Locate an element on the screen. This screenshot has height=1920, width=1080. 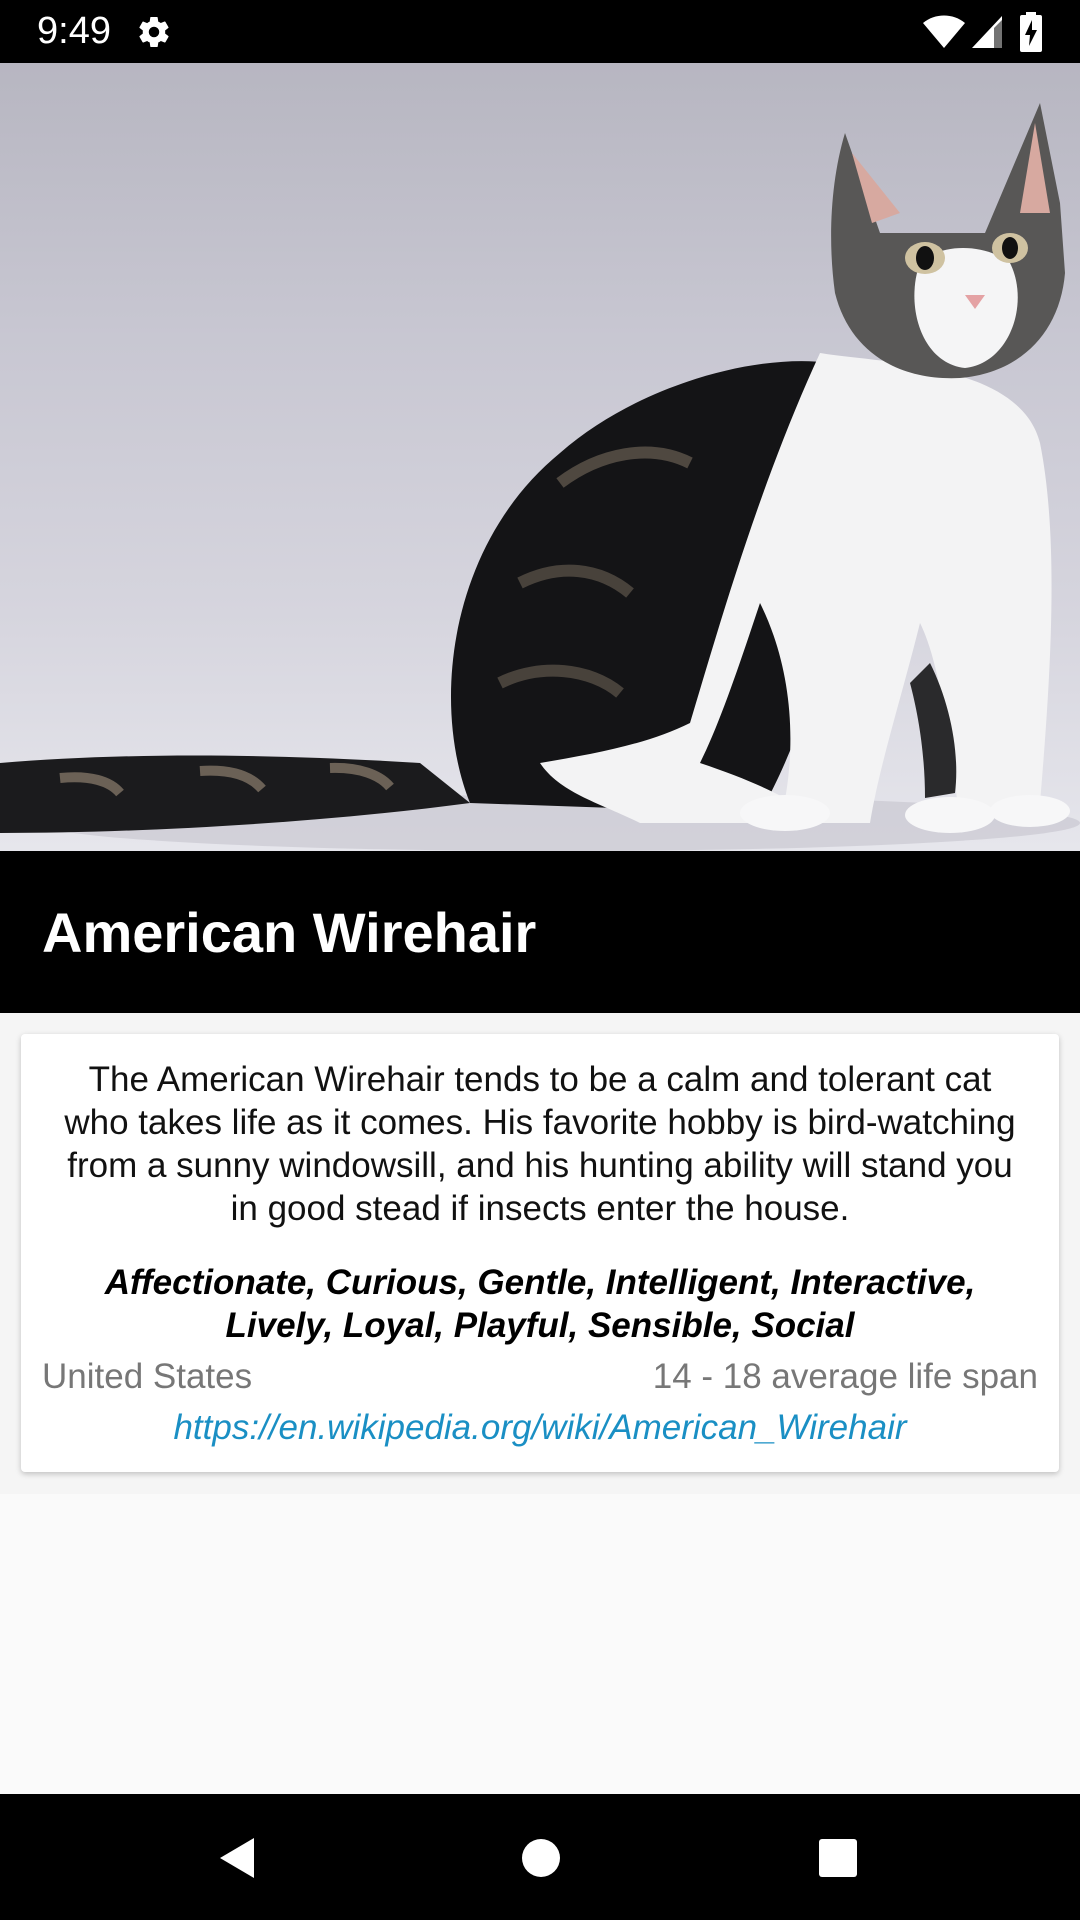
signal-icon is located at coordinates (987, 32).